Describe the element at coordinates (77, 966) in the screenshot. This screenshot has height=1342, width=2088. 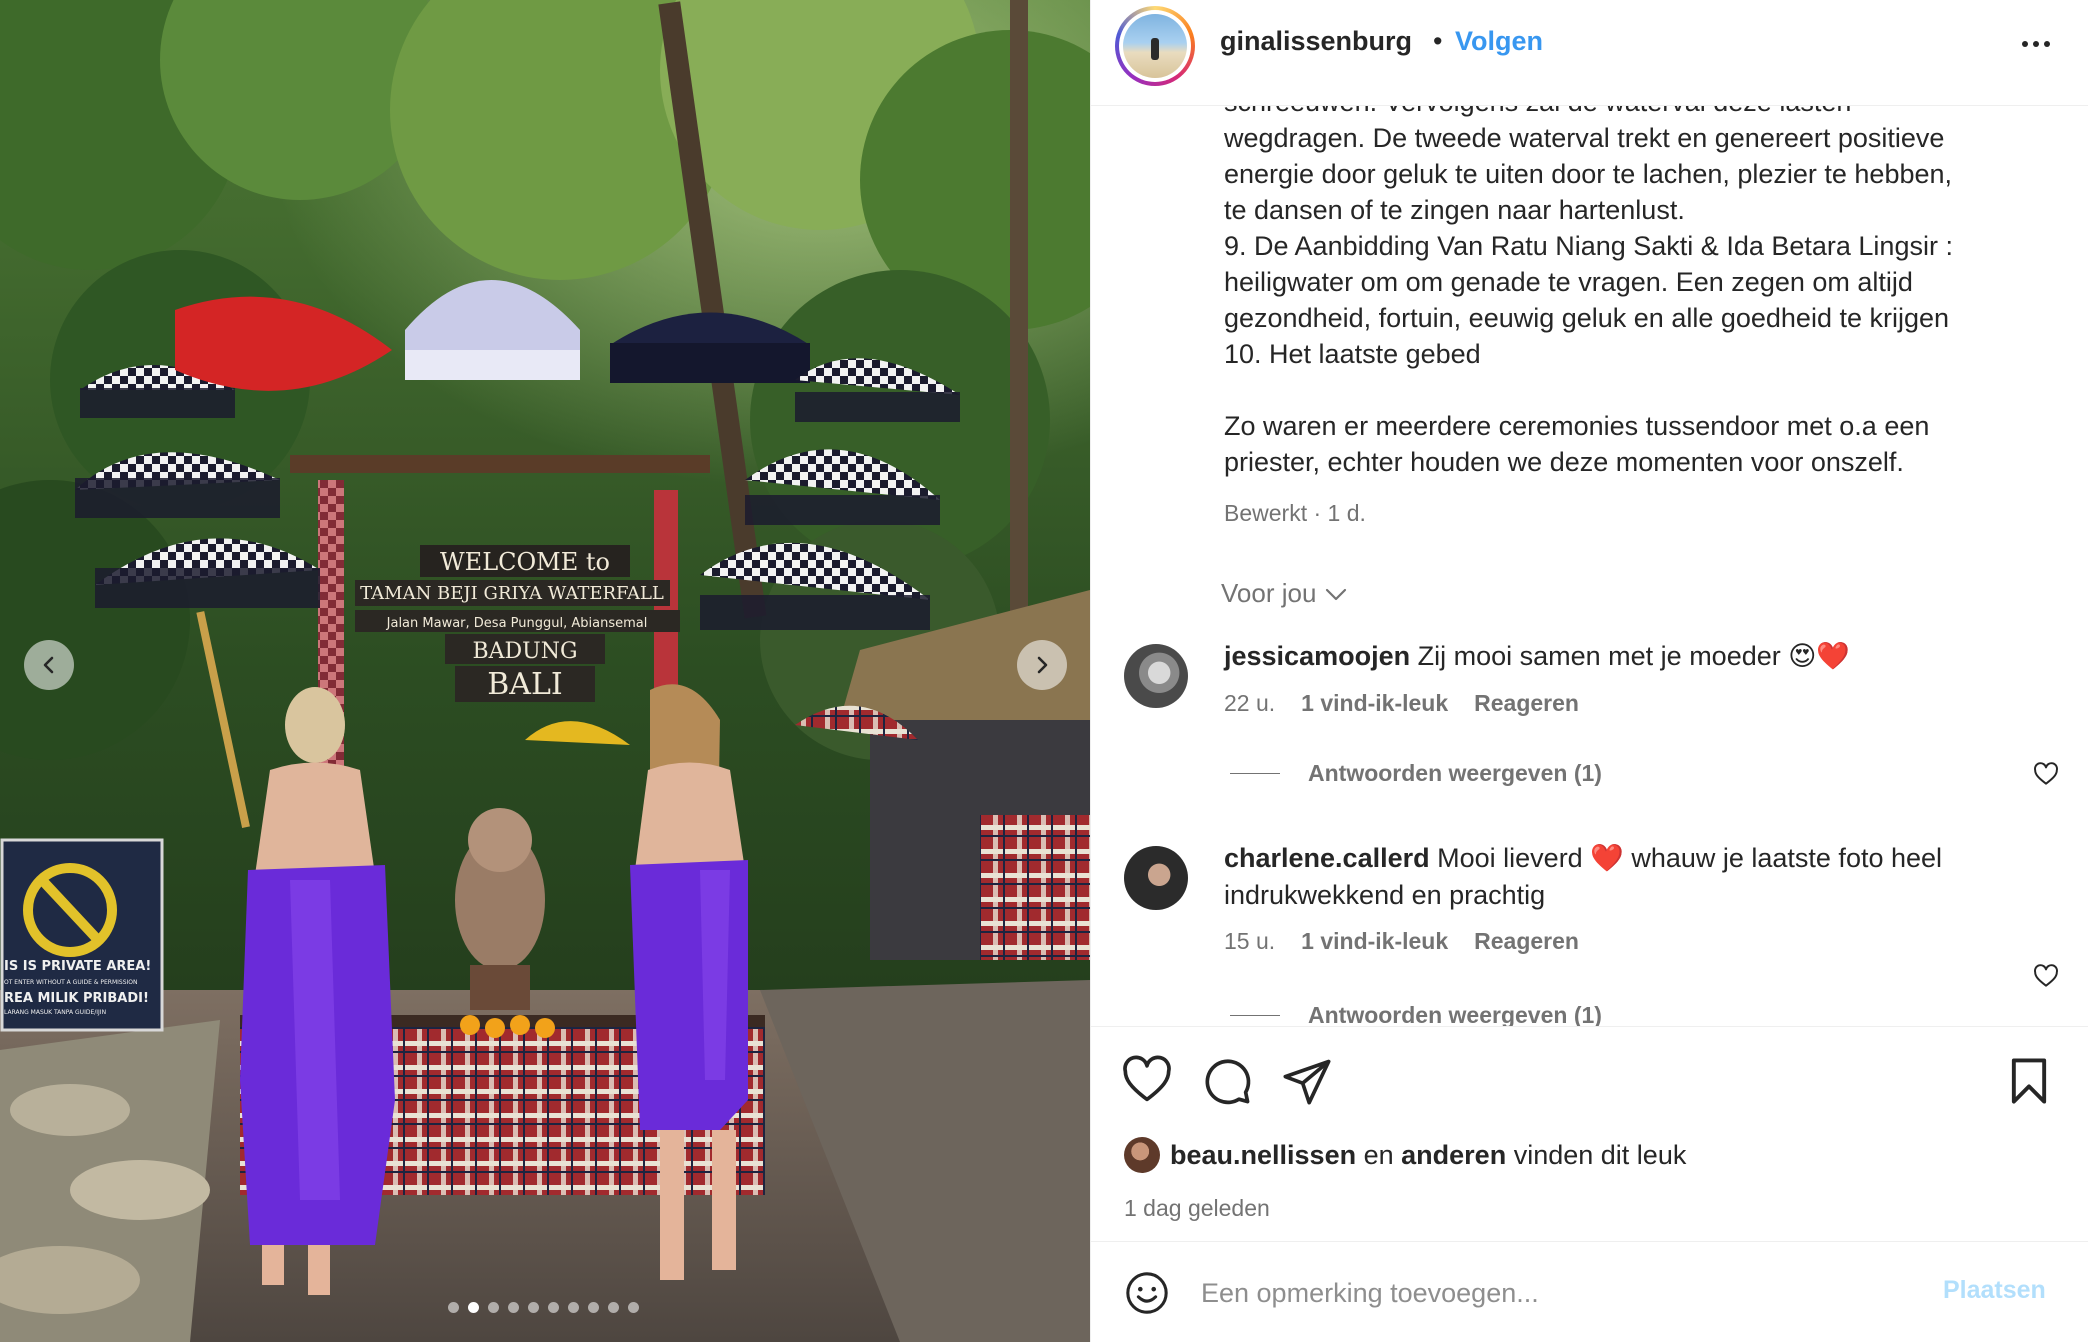
I see `private-sign-1: IS IS PRIVATE AREA!` at that location.